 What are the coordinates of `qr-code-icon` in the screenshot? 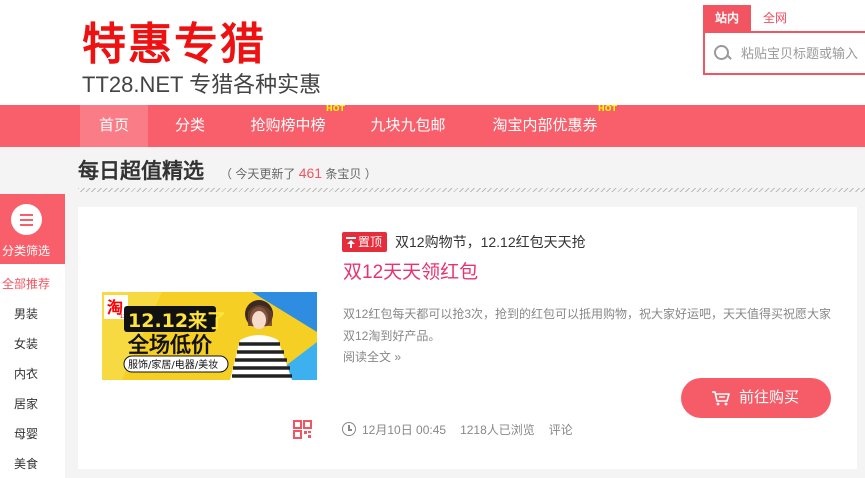 It's located at (302, 429).